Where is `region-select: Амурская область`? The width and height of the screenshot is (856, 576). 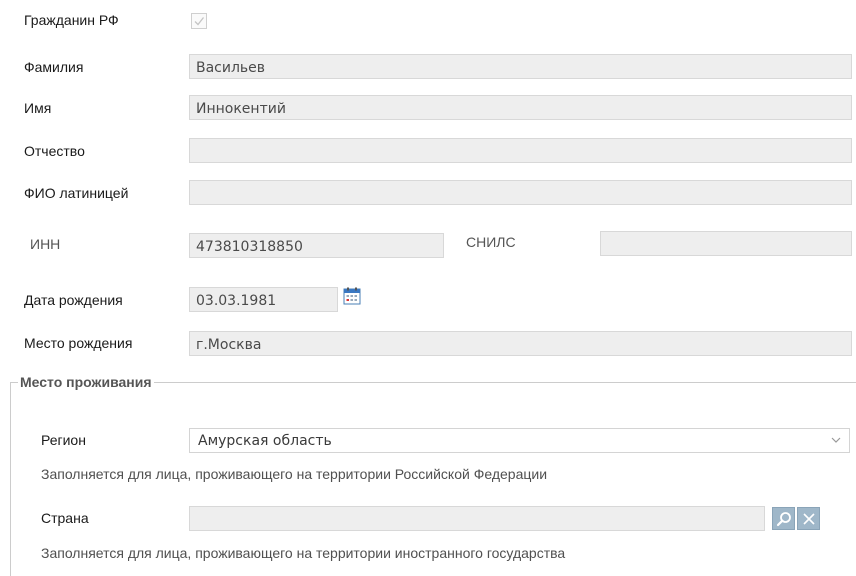 region-select: Амурская область is located at coordinates (519, 440).